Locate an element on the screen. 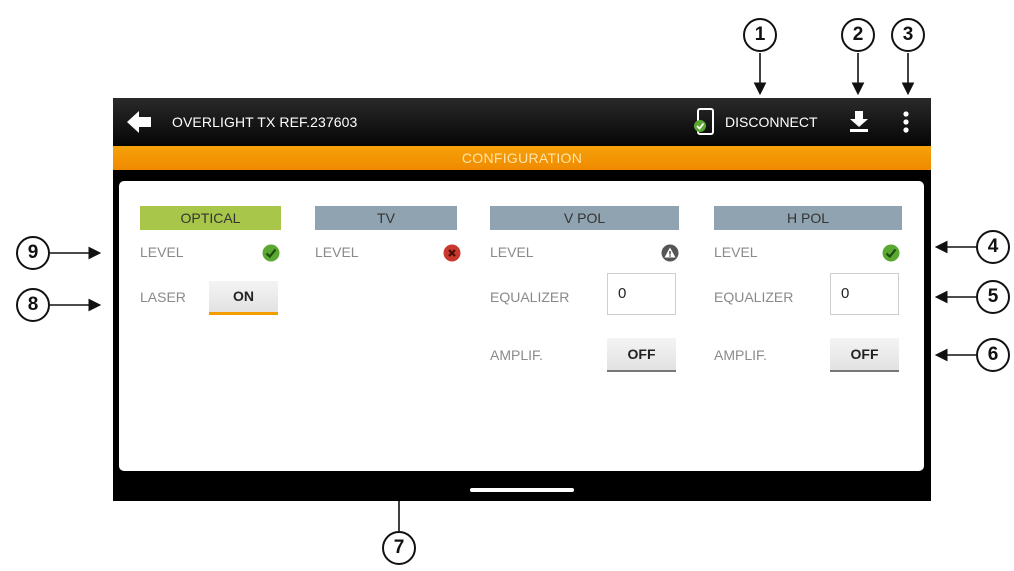 This screenshot has height=571, width=1014. device-title: OVERLIGHT TX REF.237603 is located at coordinates (265, 122).